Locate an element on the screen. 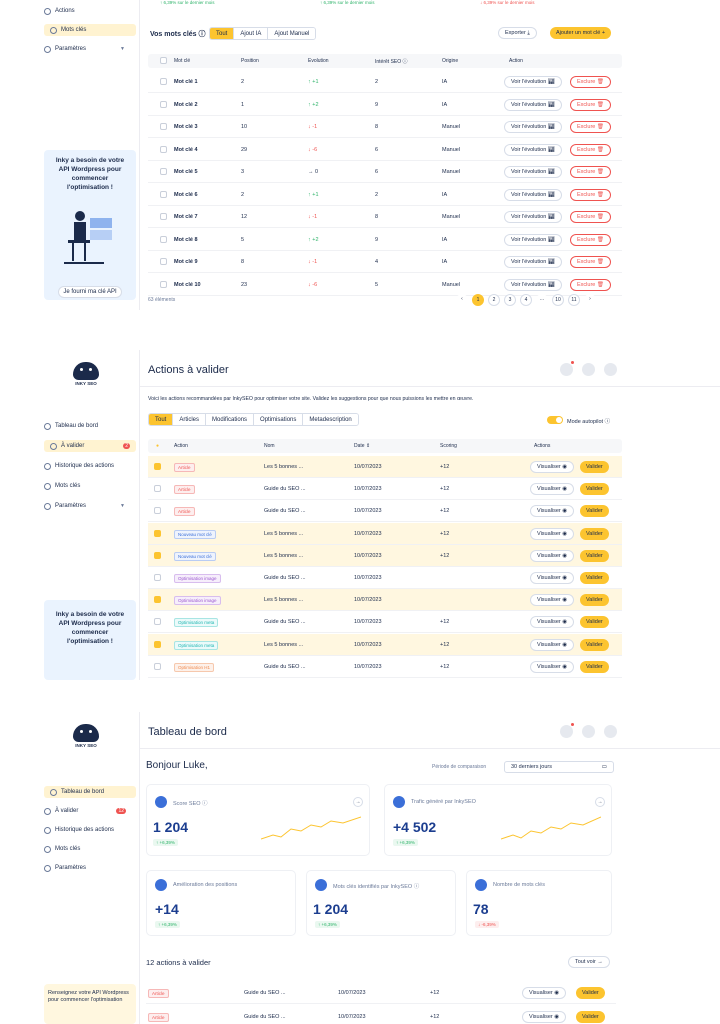  tab-metadescription: Metadescription is located at coordinates (330, 419).